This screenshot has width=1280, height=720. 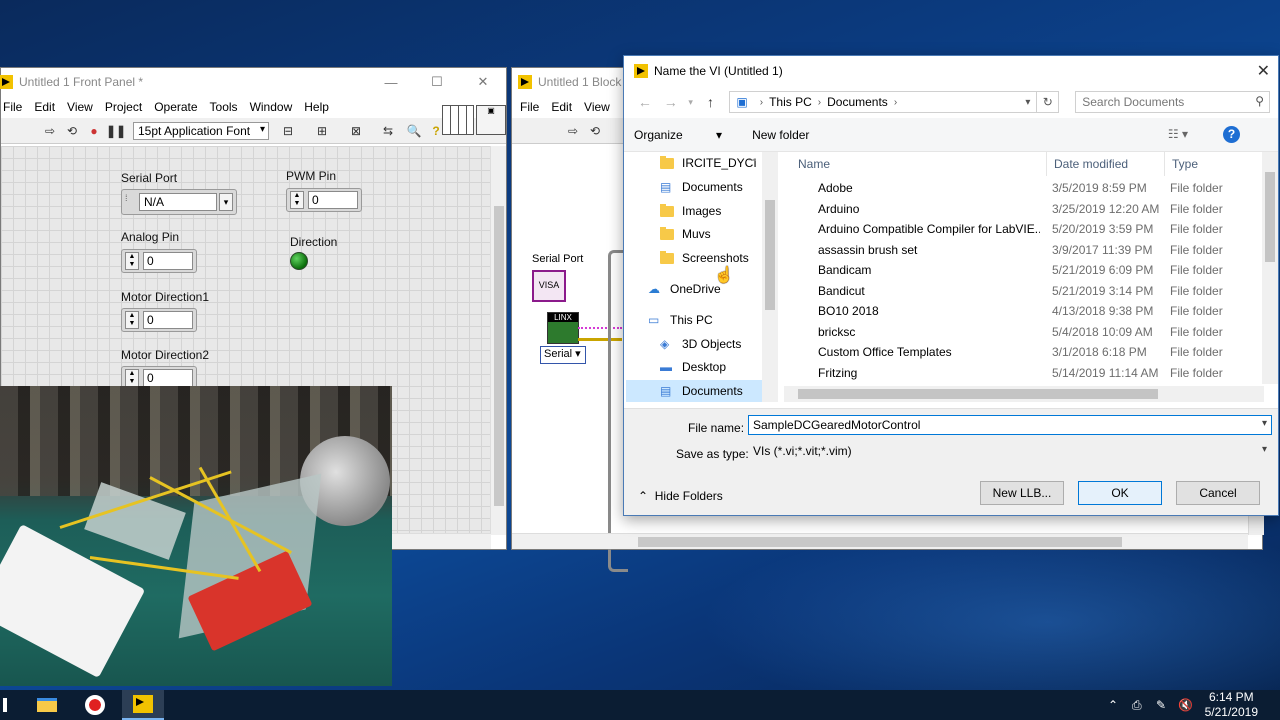 I want to click on serial-constant: Serial ▾, so click(x=563, y=355).